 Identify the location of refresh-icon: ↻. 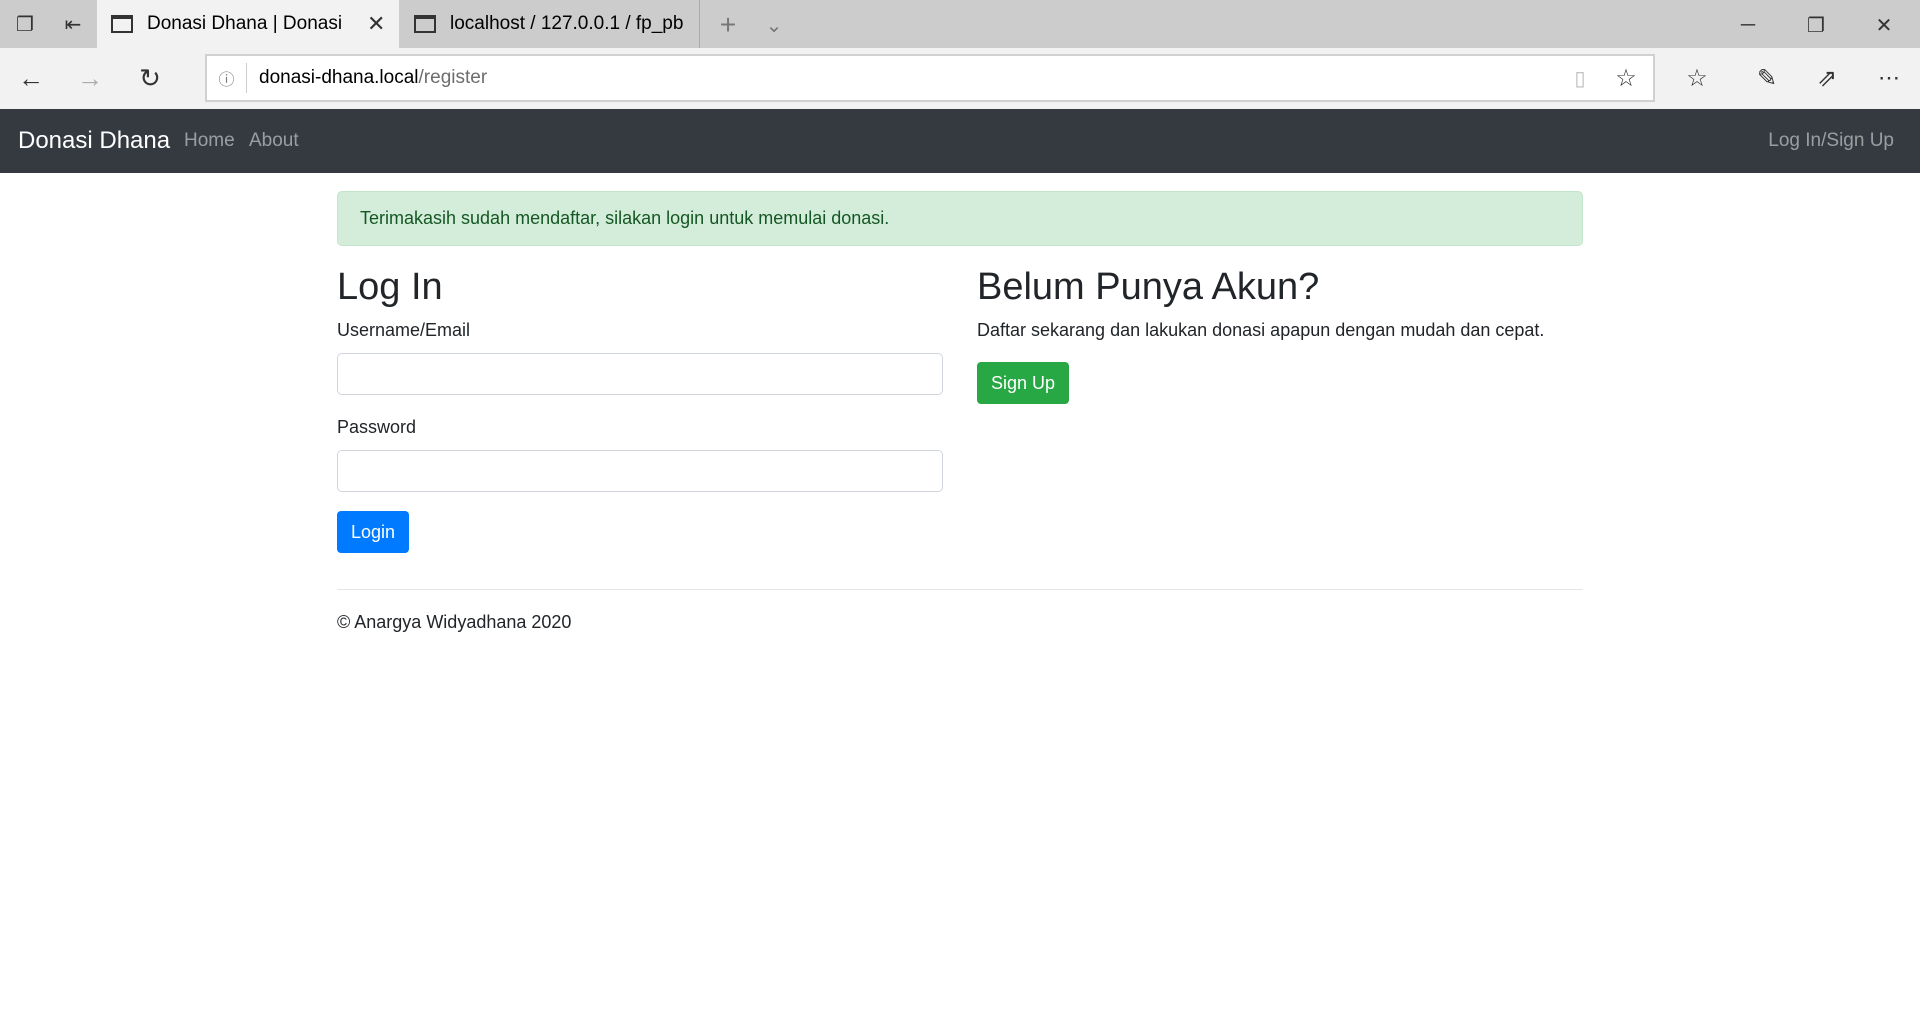
(150, 78).